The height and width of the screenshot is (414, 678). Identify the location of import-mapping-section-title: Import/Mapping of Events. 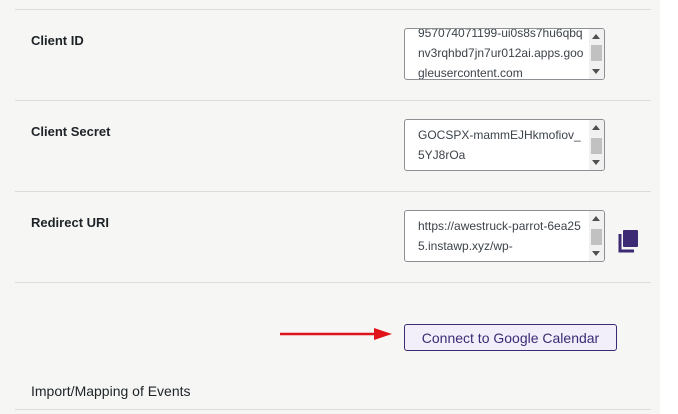
(111, 391).